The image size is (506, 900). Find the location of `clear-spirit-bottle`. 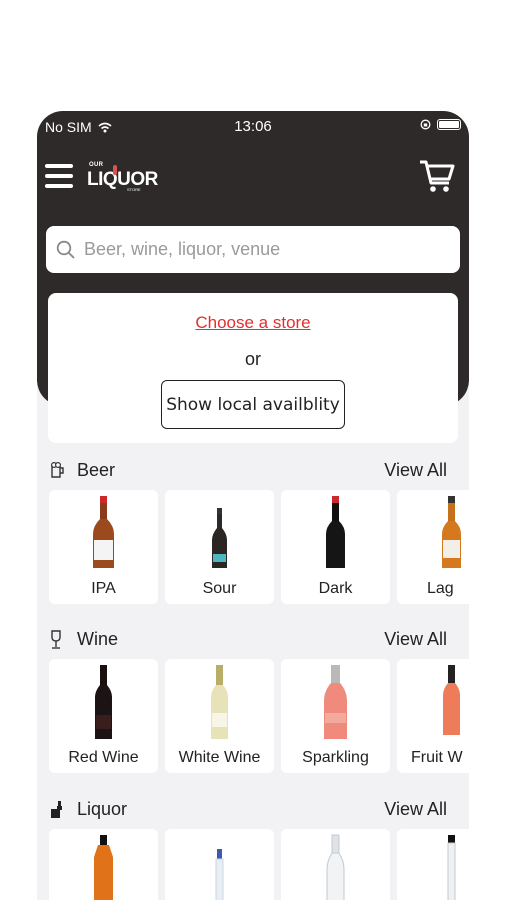

clear-spirit-bottle is located at coordinates (335, 867).